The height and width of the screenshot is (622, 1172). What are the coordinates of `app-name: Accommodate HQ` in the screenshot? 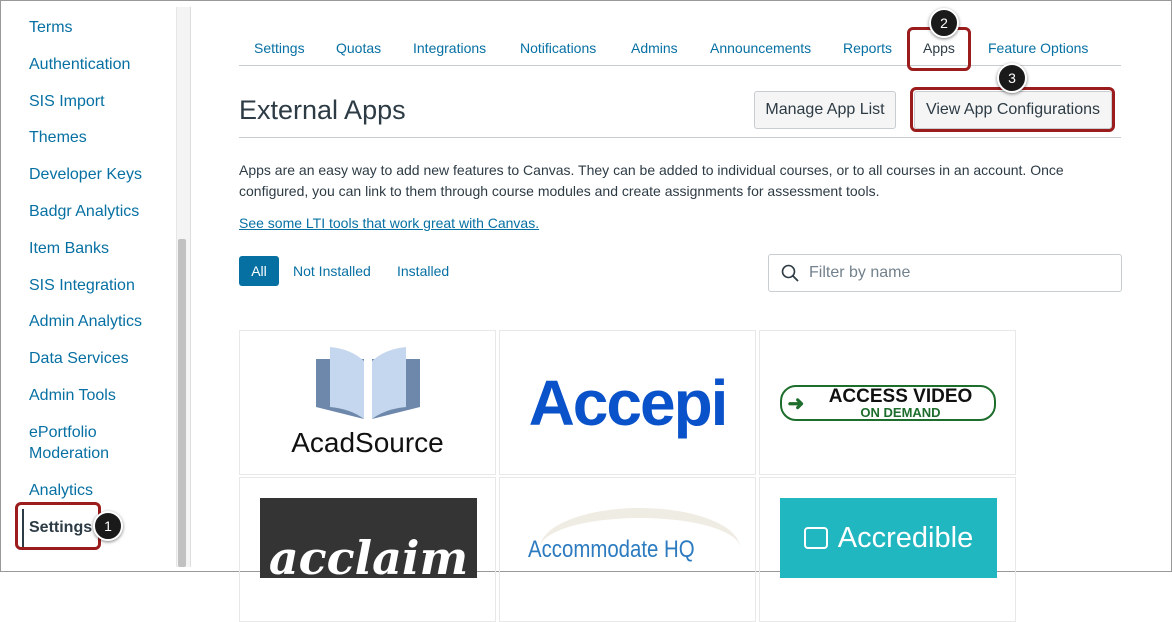 It's located at (611, 549).